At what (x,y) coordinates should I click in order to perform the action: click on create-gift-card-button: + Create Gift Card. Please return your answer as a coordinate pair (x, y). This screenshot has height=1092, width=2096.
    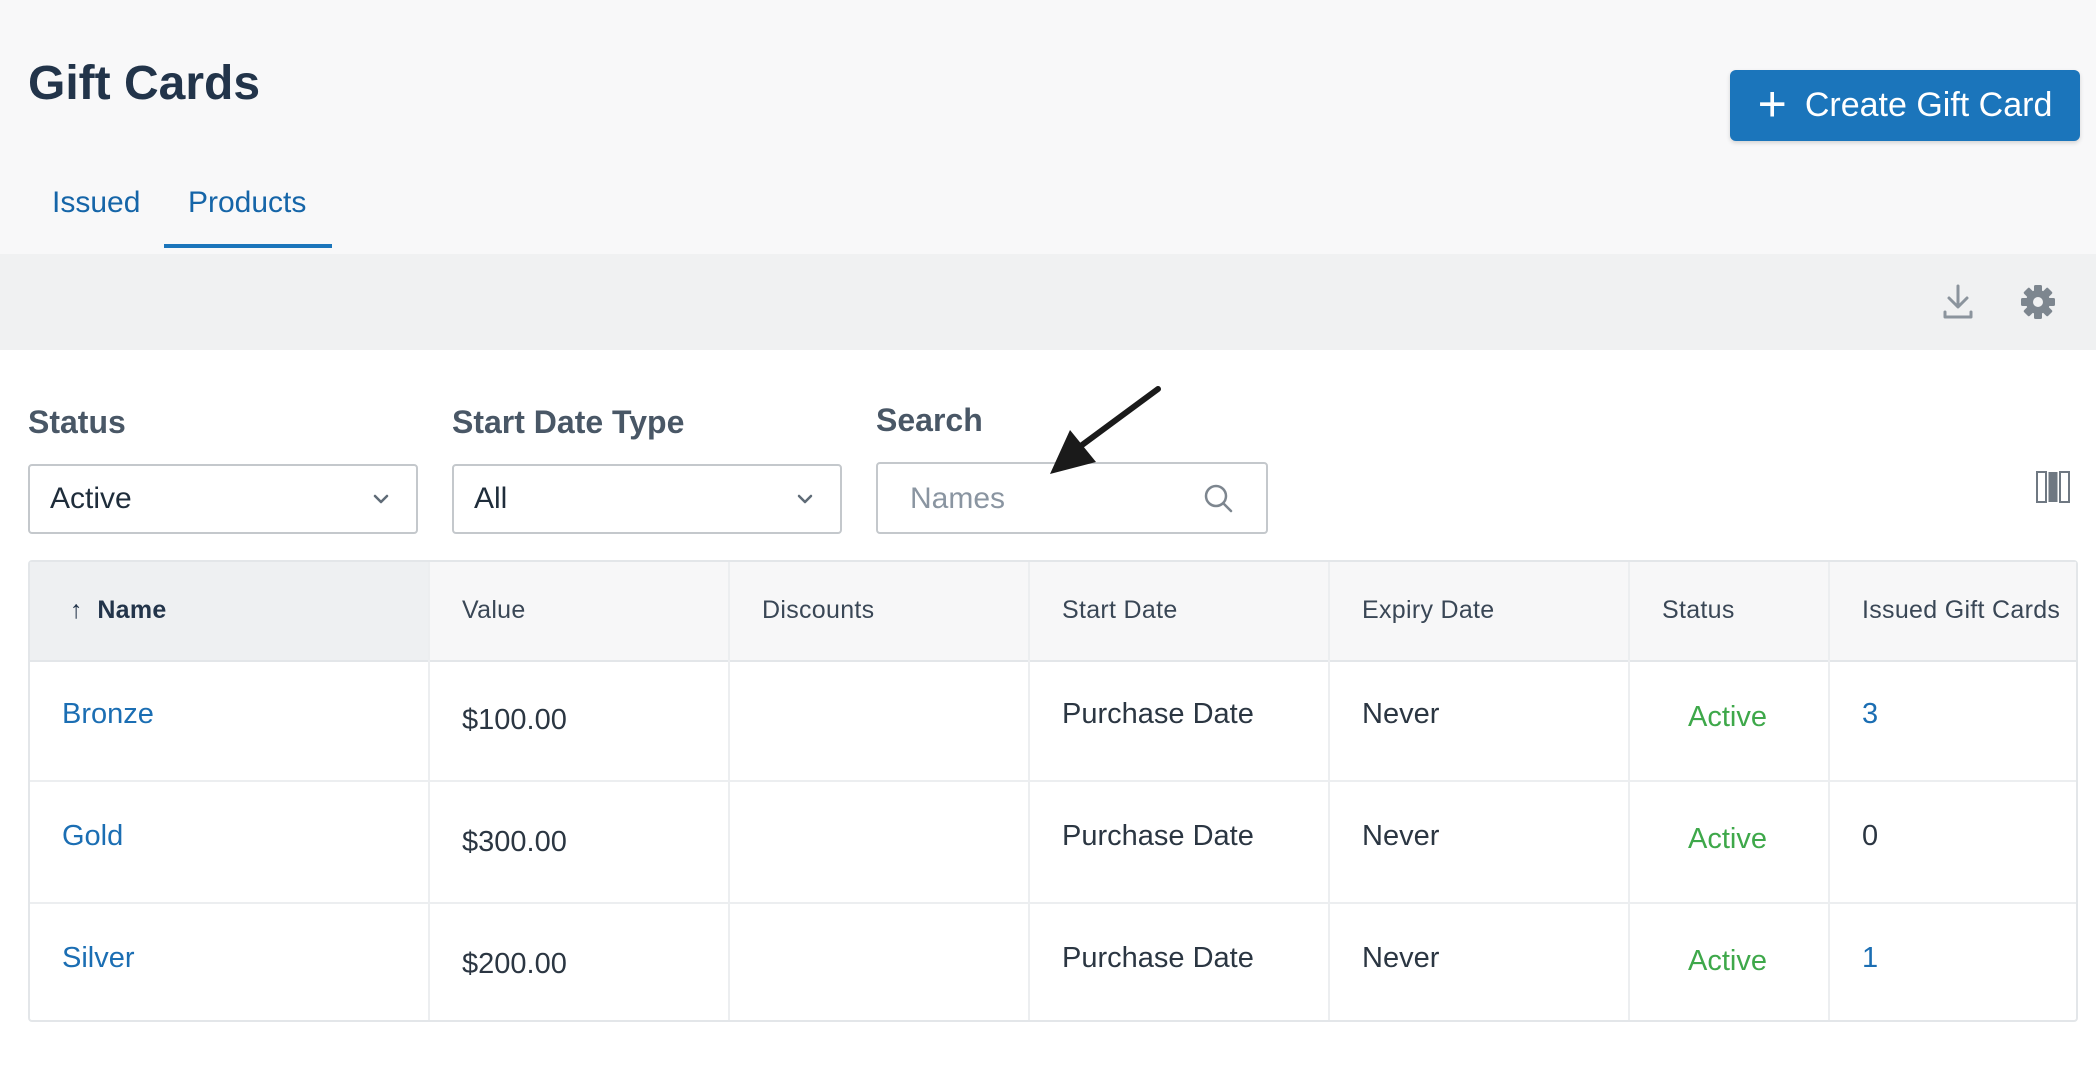
    Looking at the image, I should click on (1905, 105).